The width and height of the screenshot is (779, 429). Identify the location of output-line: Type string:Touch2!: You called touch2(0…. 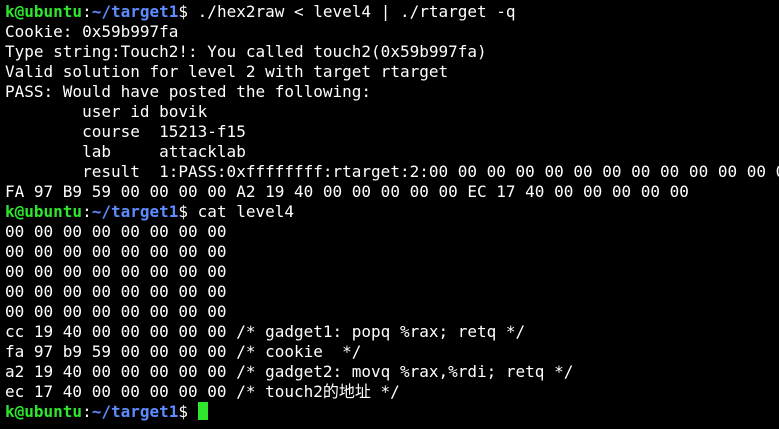
(246, 51).